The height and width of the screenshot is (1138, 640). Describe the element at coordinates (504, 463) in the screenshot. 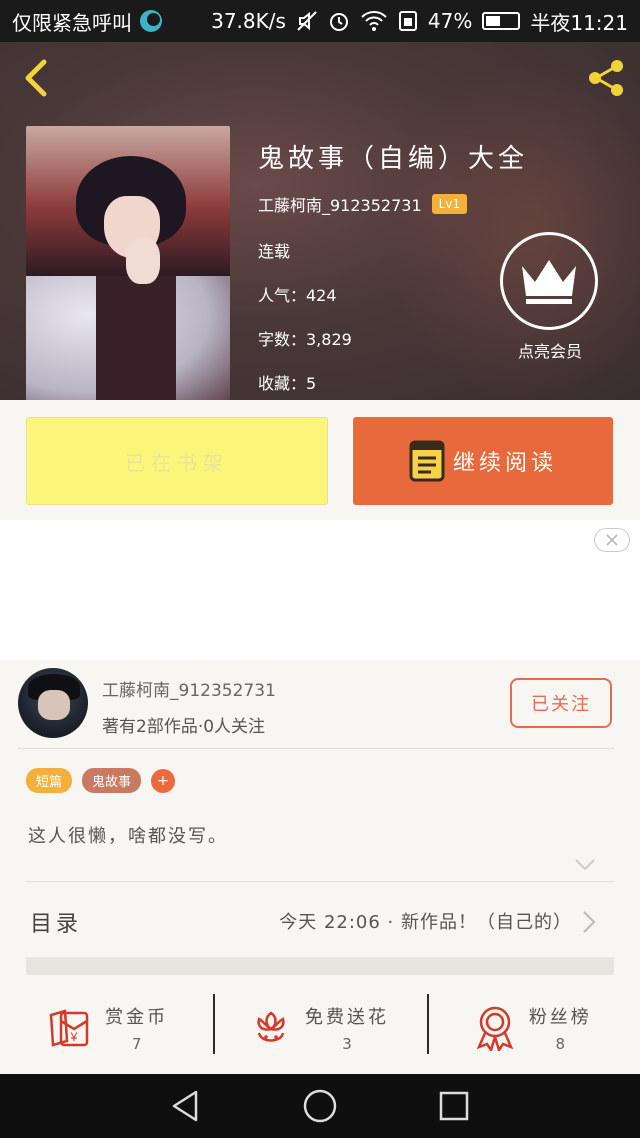

I see `continue-reading-label: 继续阅读` at that location.